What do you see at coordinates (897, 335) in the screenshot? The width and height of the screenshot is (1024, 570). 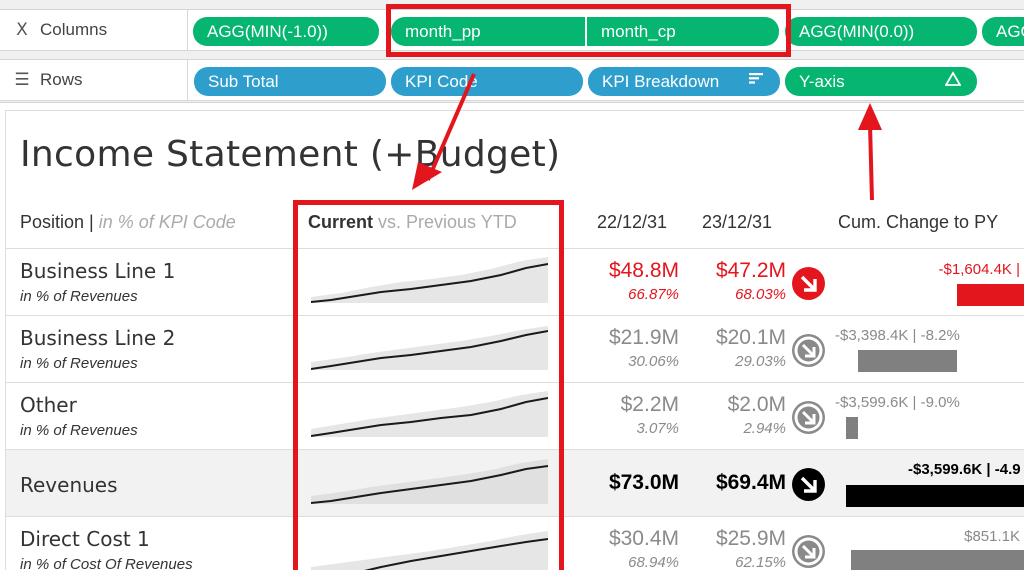 I see `cum-change-text: -$3,398.4K | -8.2%` at bounding box center [897, 335].